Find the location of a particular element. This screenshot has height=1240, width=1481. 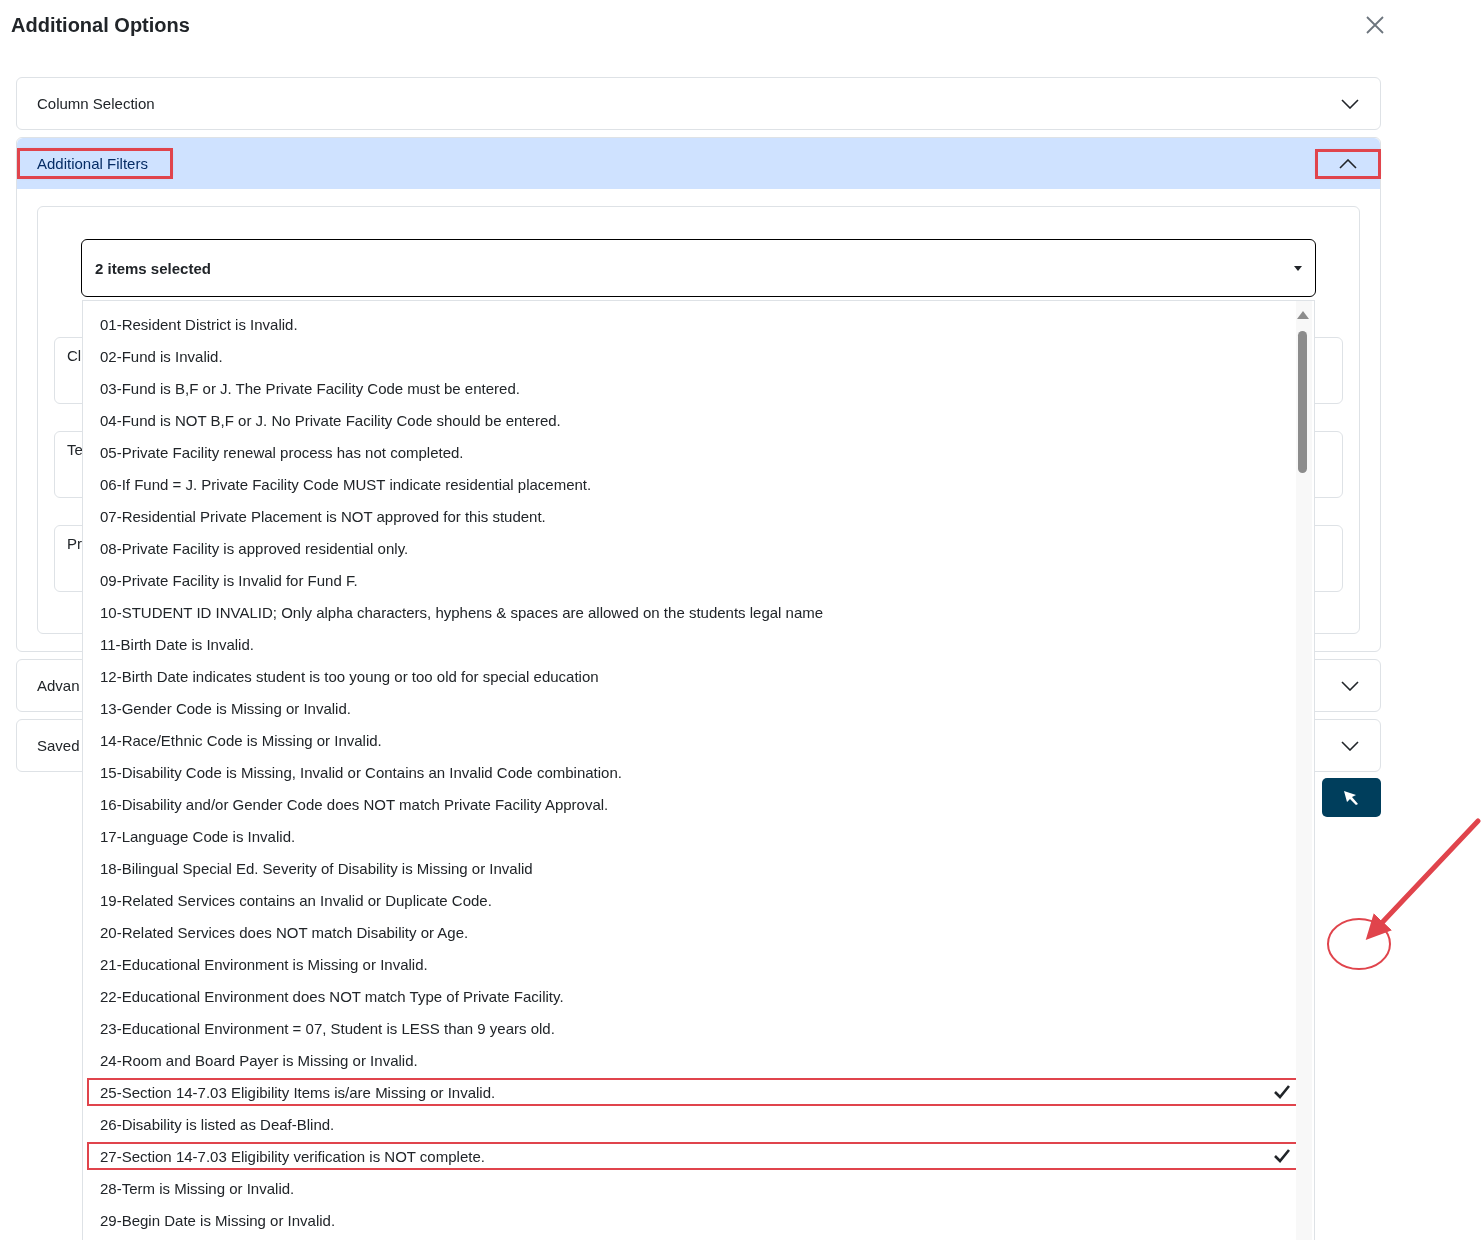

dialog-title: Additional Options is located at coordinates (100, 25).